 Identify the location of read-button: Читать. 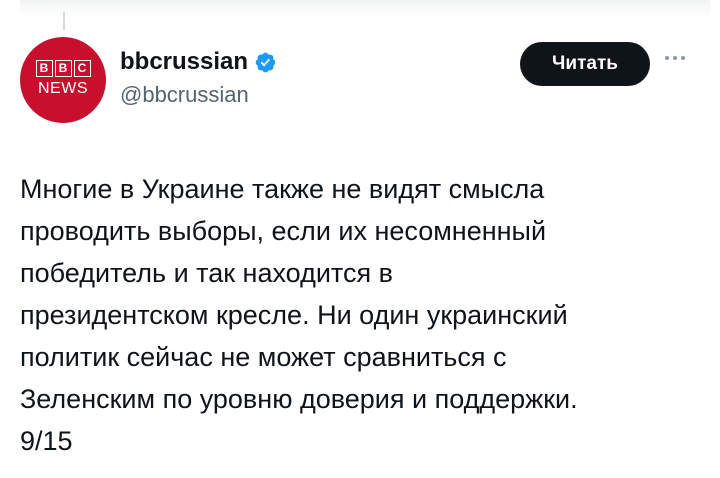
(585, 64).